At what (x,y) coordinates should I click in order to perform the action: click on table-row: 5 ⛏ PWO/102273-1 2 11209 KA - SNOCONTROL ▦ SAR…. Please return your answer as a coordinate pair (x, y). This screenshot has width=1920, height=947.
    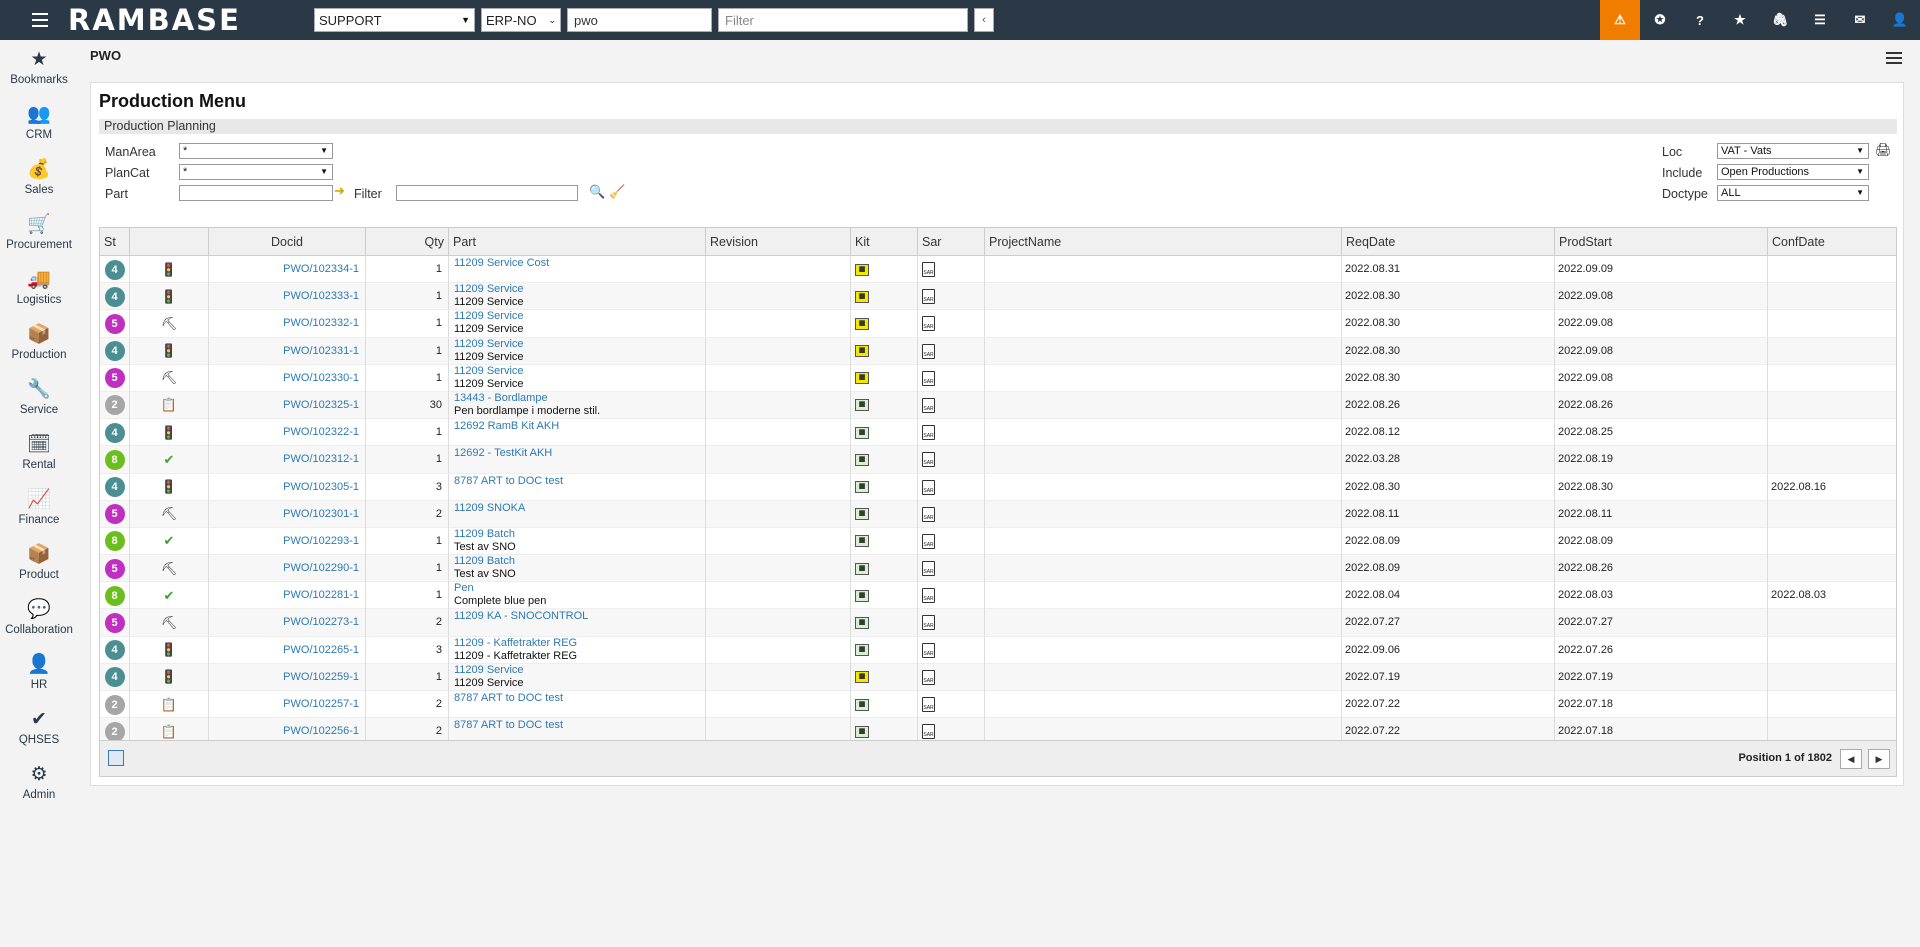
    Looking at the image, I should click on (998, 623).